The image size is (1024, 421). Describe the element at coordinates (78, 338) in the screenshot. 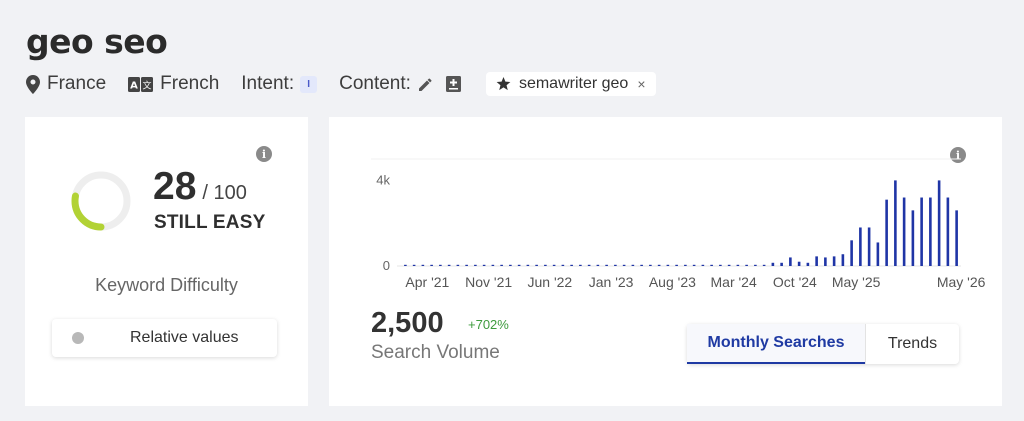

I see `toggle-knob` at that location.